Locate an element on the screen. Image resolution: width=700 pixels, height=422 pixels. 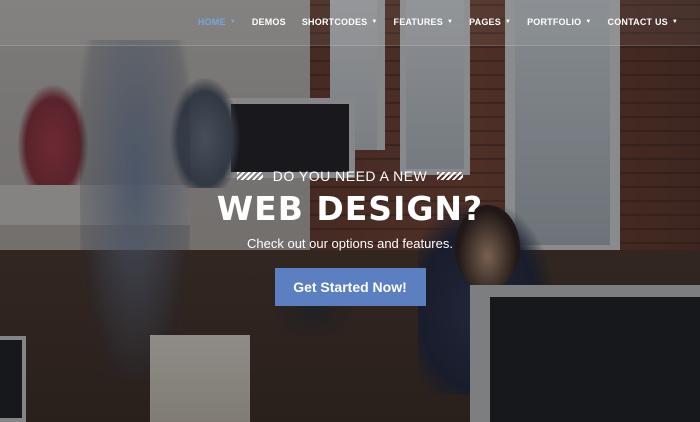
nav-item-label: CONTACT US is located at coordinates (637, 22).